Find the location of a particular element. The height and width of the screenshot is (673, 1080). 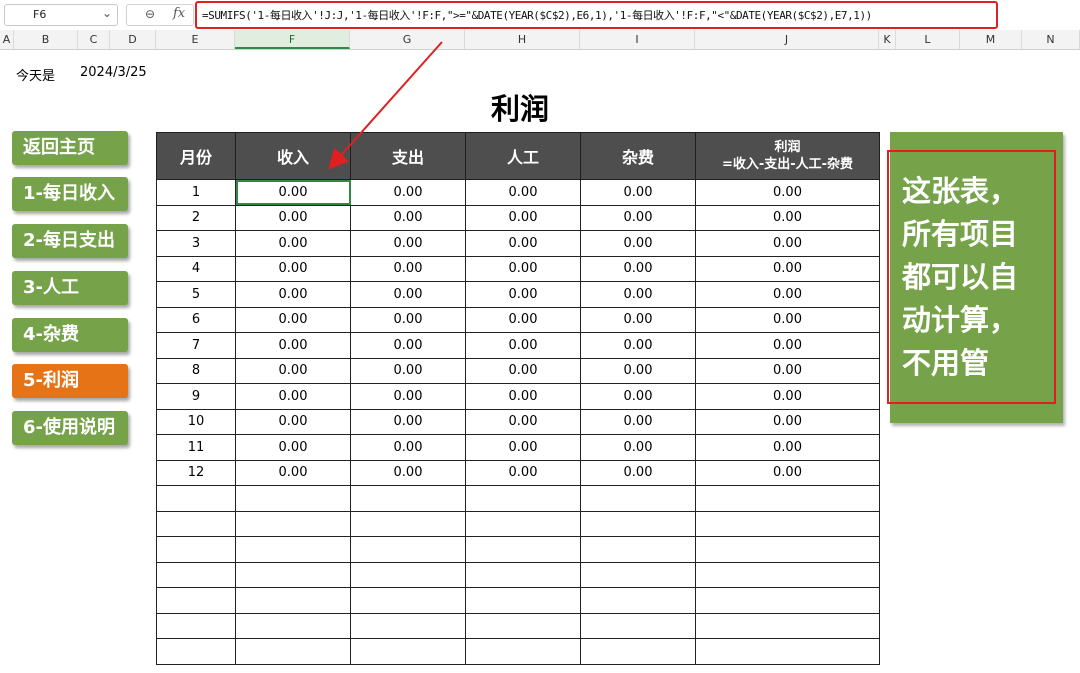

arrow-line is located at coordinates (385, 105).